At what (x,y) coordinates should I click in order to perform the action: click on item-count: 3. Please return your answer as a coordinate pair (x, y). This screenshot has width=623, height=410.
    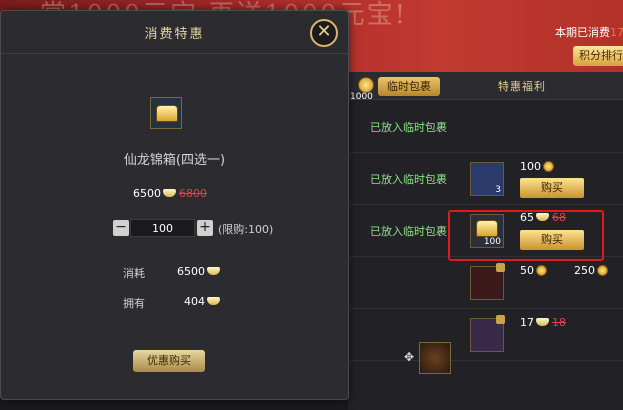
    Looking at the image, I should click on (498, 190).